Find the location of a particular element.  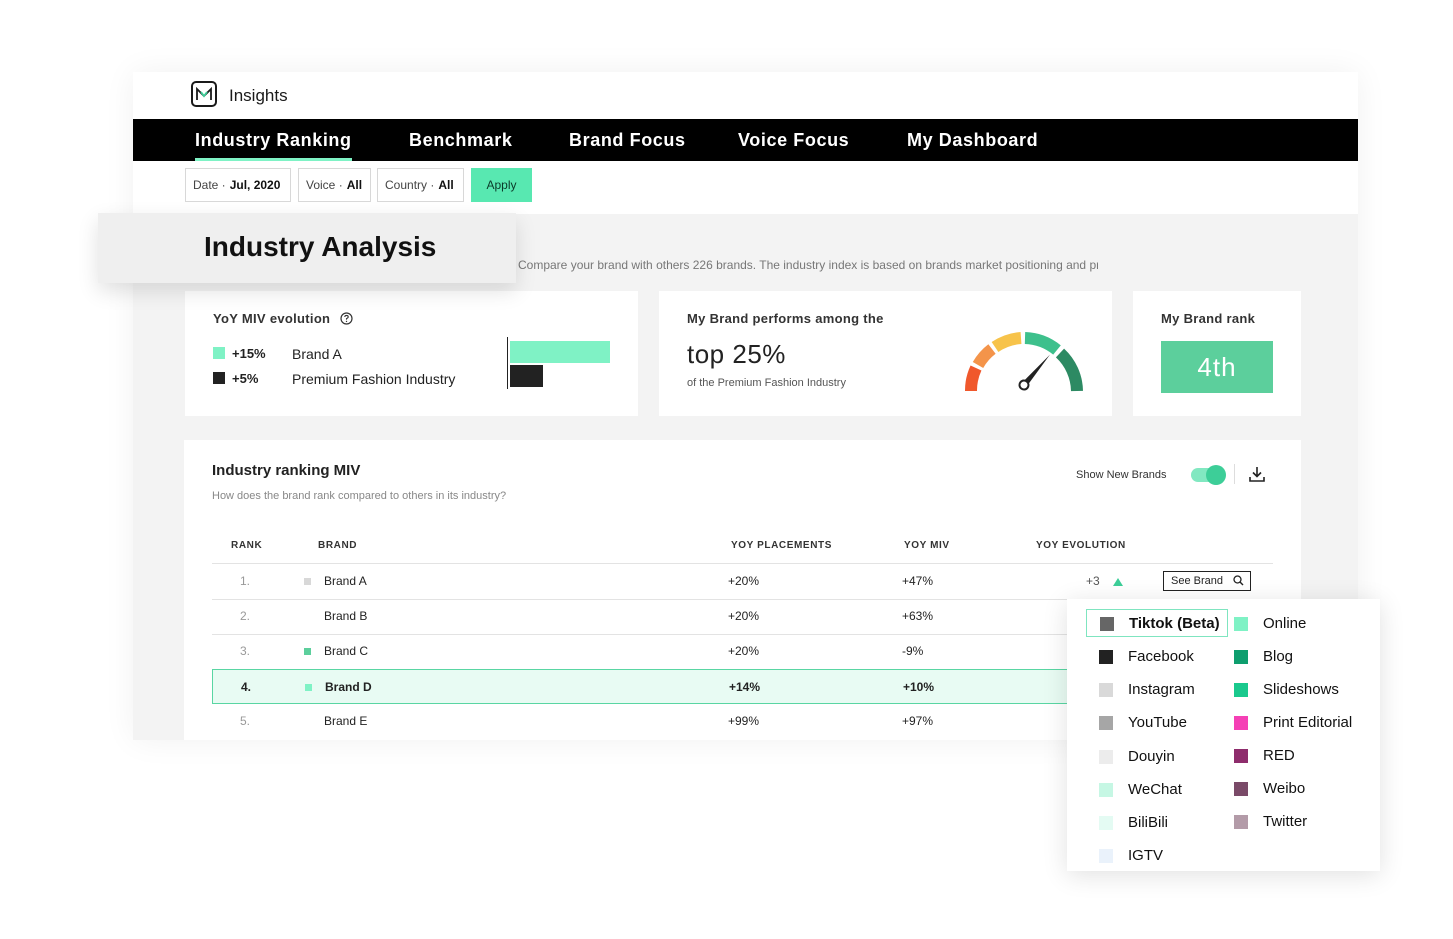

voice-option-slideshows: Slideshows is located at coordinates (1296, 690).